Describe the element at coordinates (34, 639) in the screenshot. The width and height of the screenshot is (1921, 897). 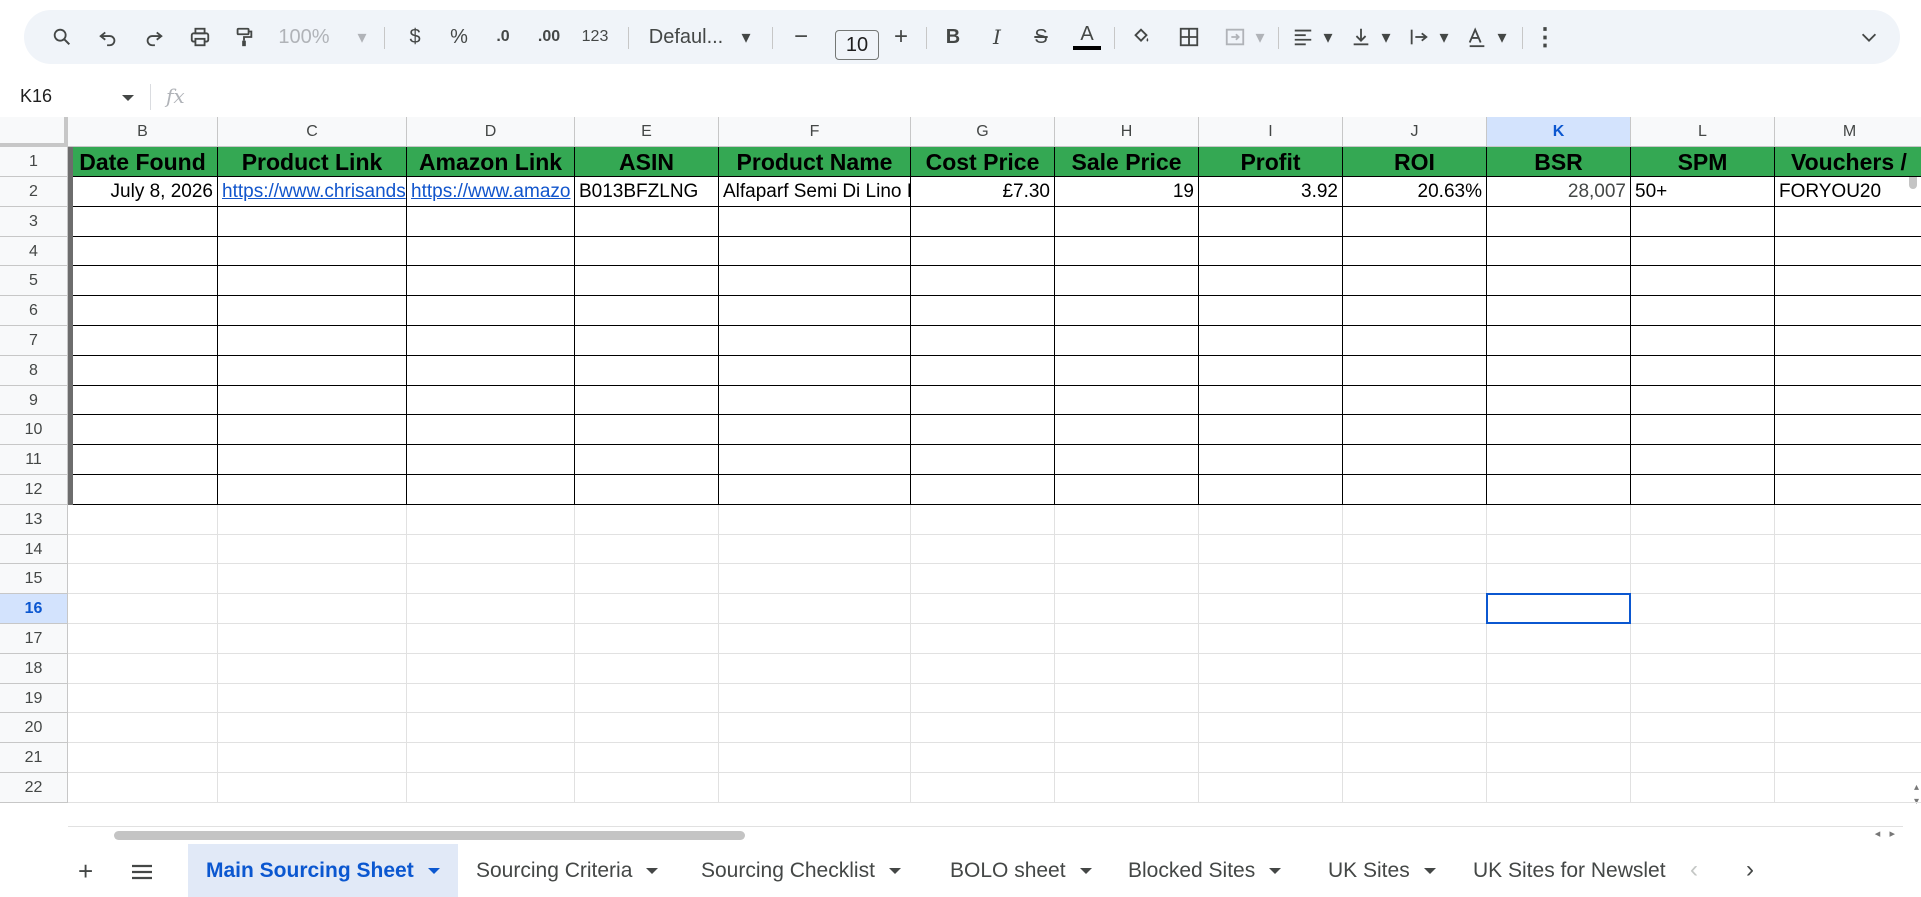
I see `row-header-17: 17` at that location.